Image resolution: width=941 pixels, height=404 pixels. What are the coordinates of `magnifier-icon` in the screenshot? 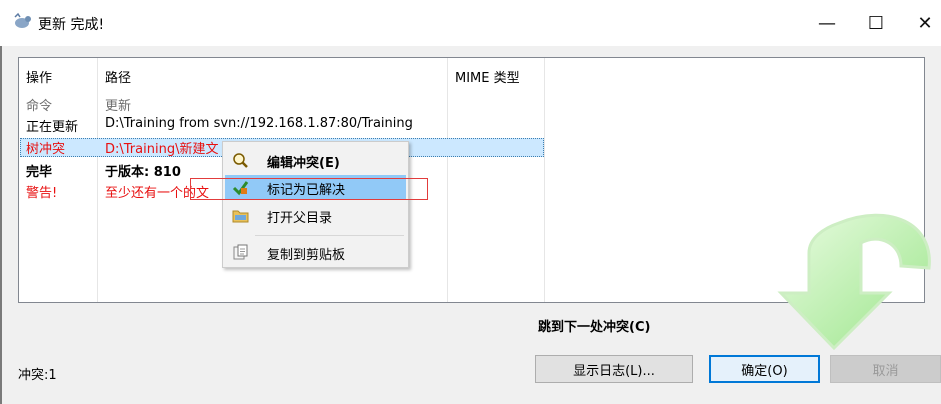 It's located at (240, 160).